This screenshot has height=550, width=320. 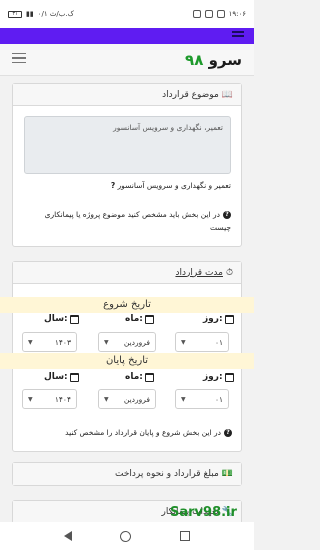 I want to click on system-navigation-bar, so click(x=127, y=536).